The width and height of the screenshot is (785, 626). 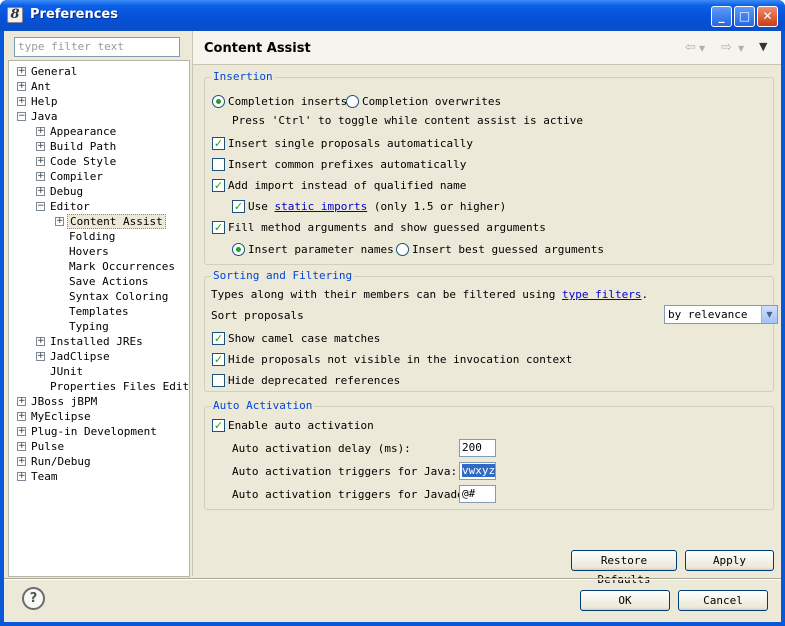 What do you see at coordinates (690, 47) in the screenshot?
I see `back-arrow-icon: ⇦` at bounding box center [690, 47].